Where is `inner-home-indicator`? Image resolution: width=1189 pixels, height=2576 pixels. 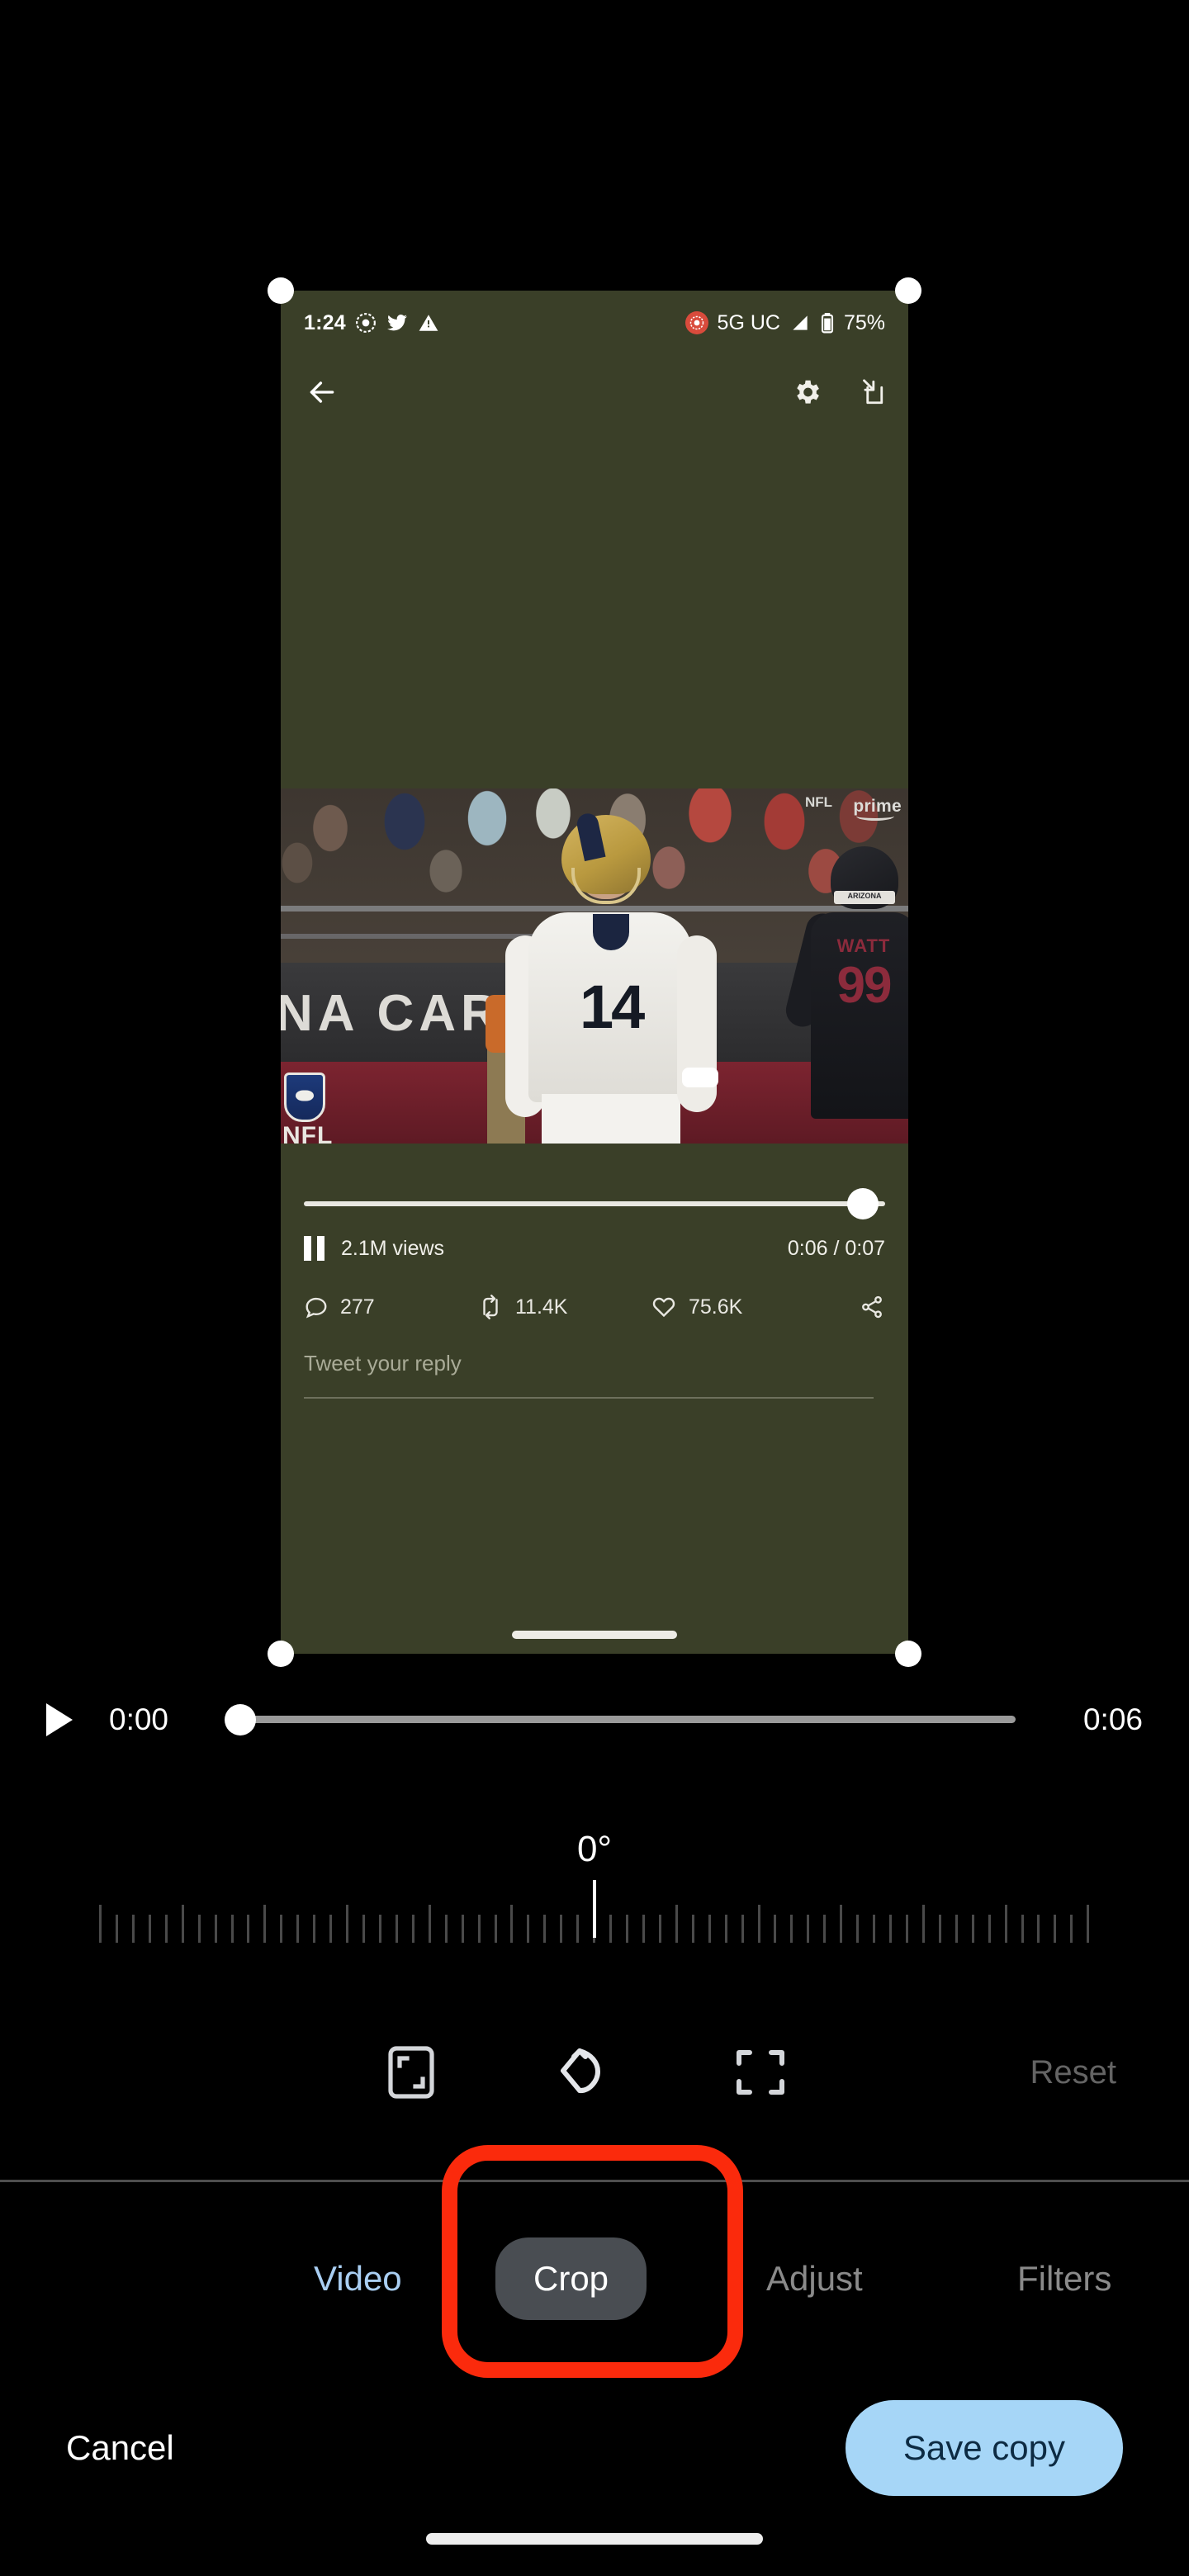
inner-home-indicator is located at coordinates (594, 1635).